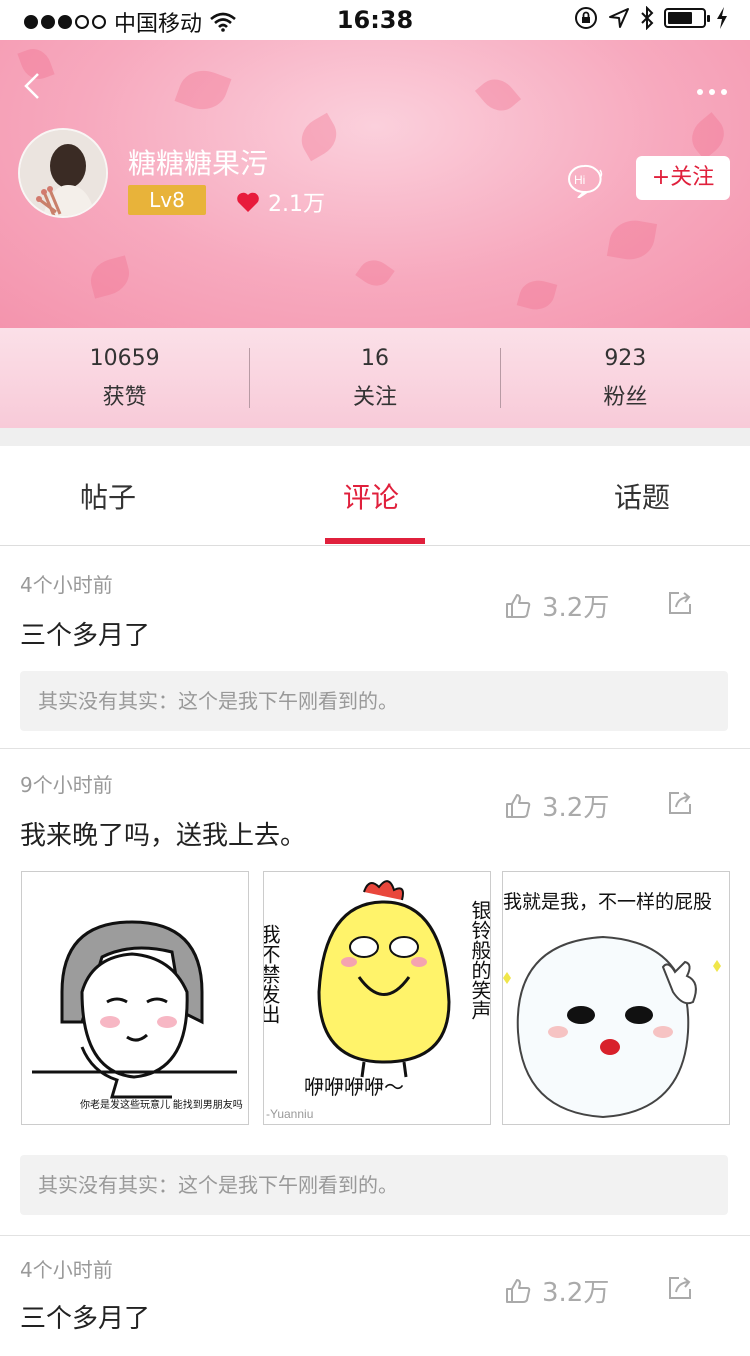 Image resolution: width=750 pixels, height=1356 pixels. I want to click on stat-fans: 923 粉丝, so click(625, 378).